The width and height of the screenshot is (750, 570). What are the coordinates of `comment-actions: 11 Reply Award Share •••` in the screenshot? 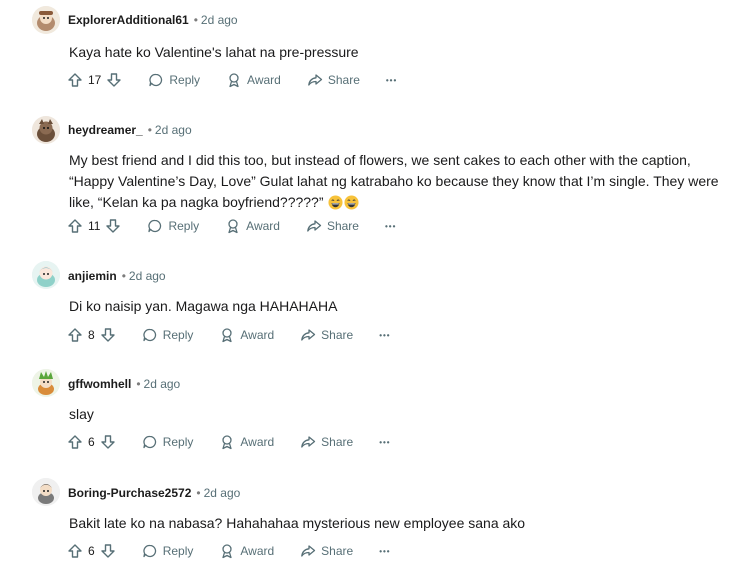 It's located at (231, 226).